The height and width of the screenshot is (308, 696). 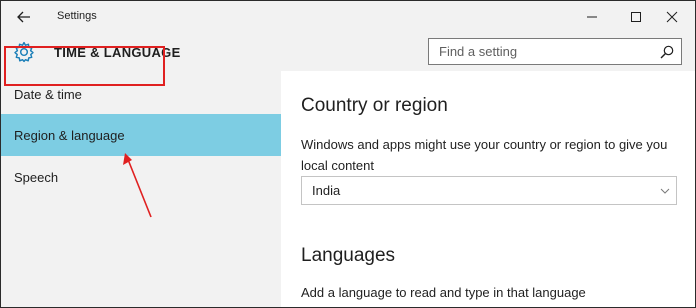 What do you see at coordinates (48, 94) in the screenshot?
I see `sidebar-item-label: Date & time` at bounding box center [48, 94].